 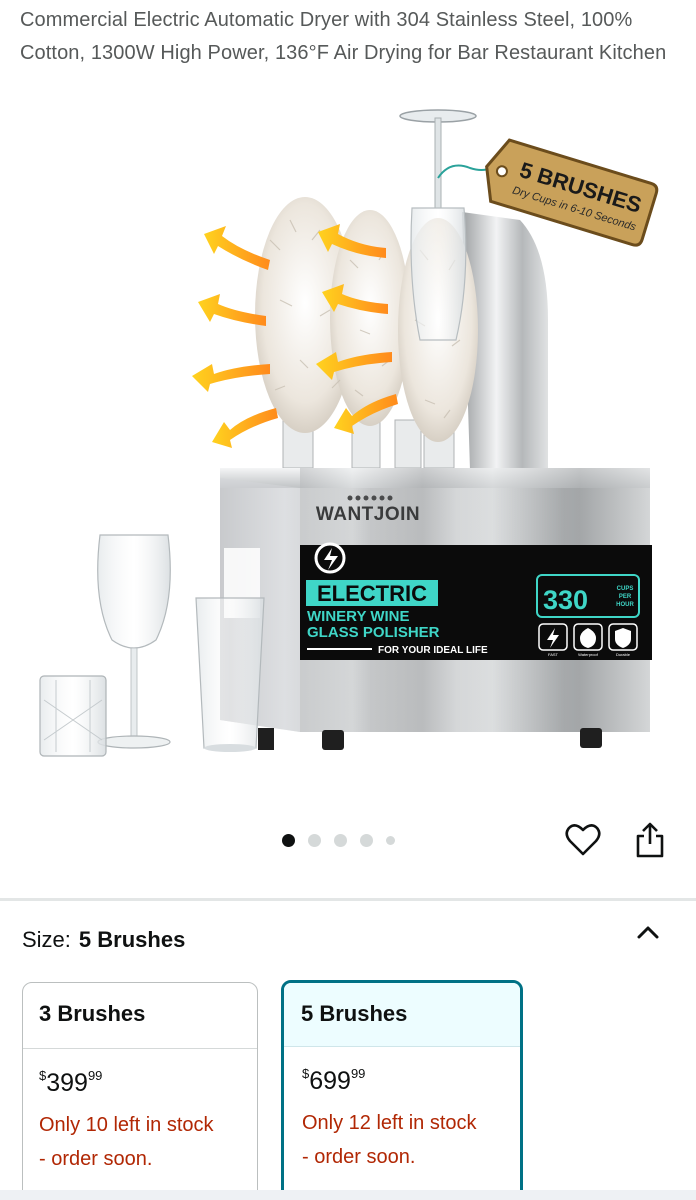 What do you see at coordinates (46, 939) in the screenshot?
I see `size-label: Size:` at bounding box center [46, 939].